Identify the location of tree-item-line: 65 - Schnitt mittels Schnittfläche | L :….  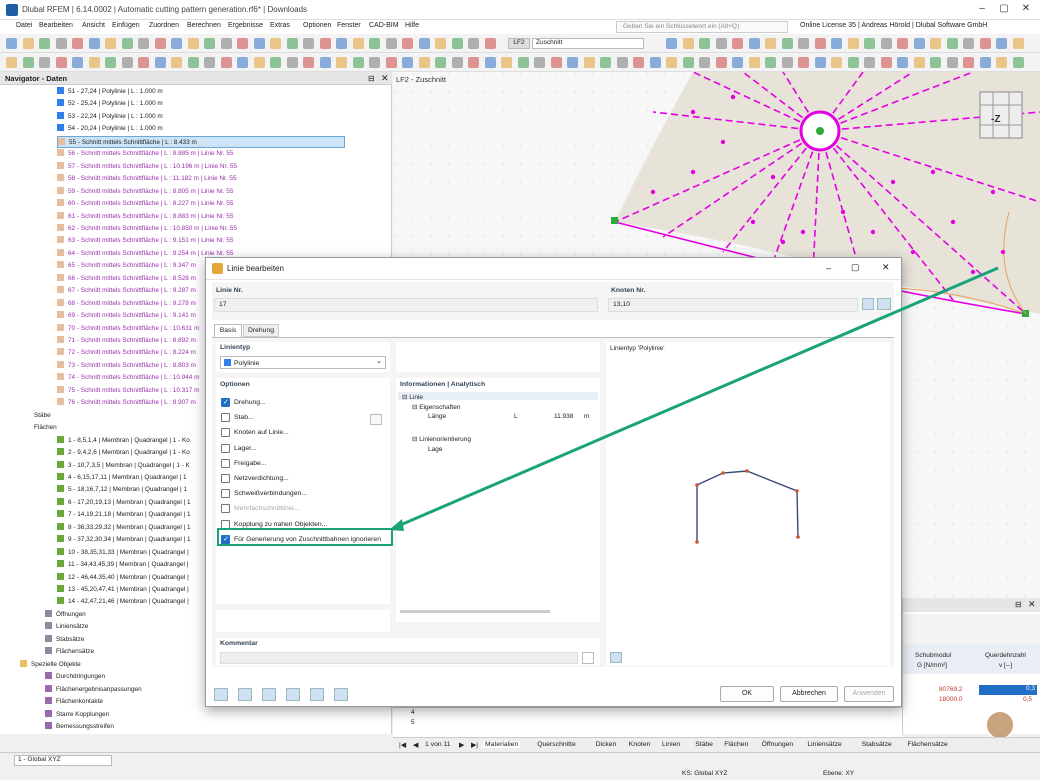
(126, 266).